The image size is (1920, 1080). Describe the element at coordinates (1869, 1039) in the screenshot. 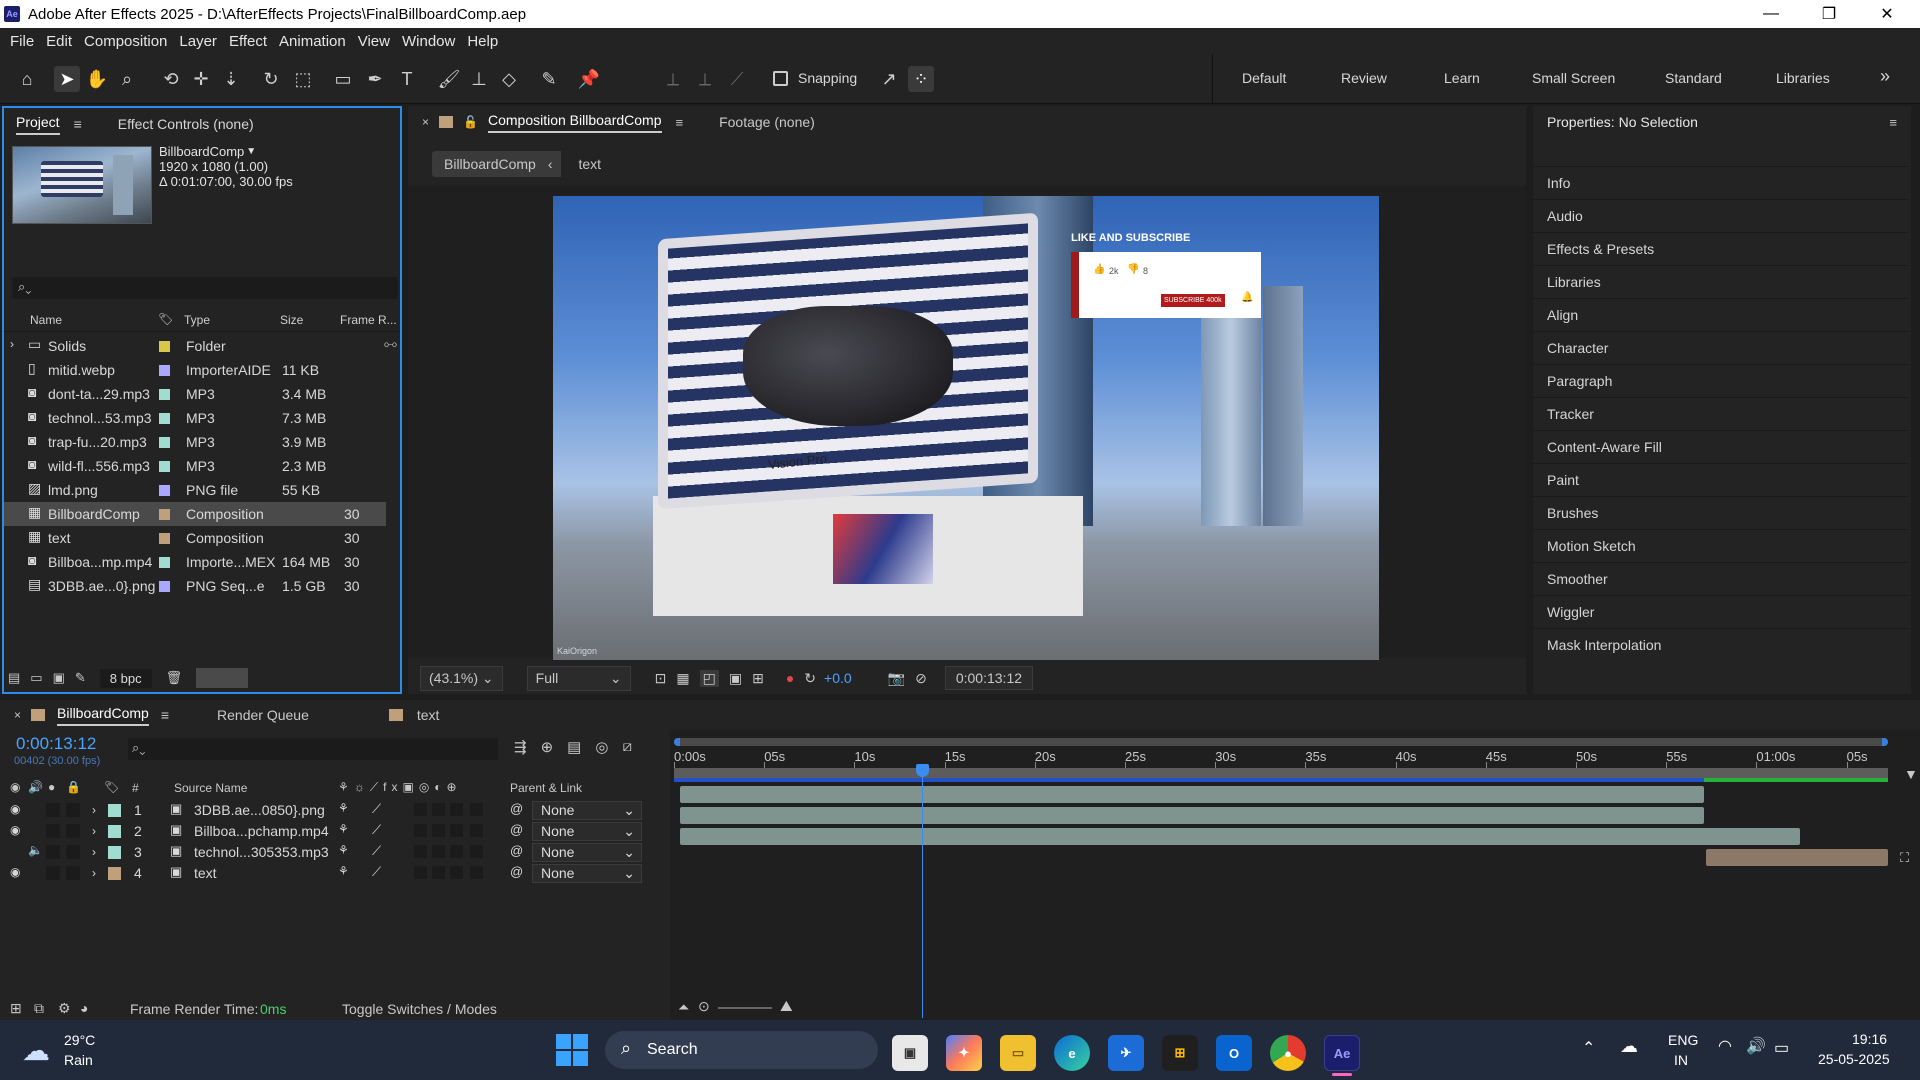

I see `clock-time: 19:16` at that location.